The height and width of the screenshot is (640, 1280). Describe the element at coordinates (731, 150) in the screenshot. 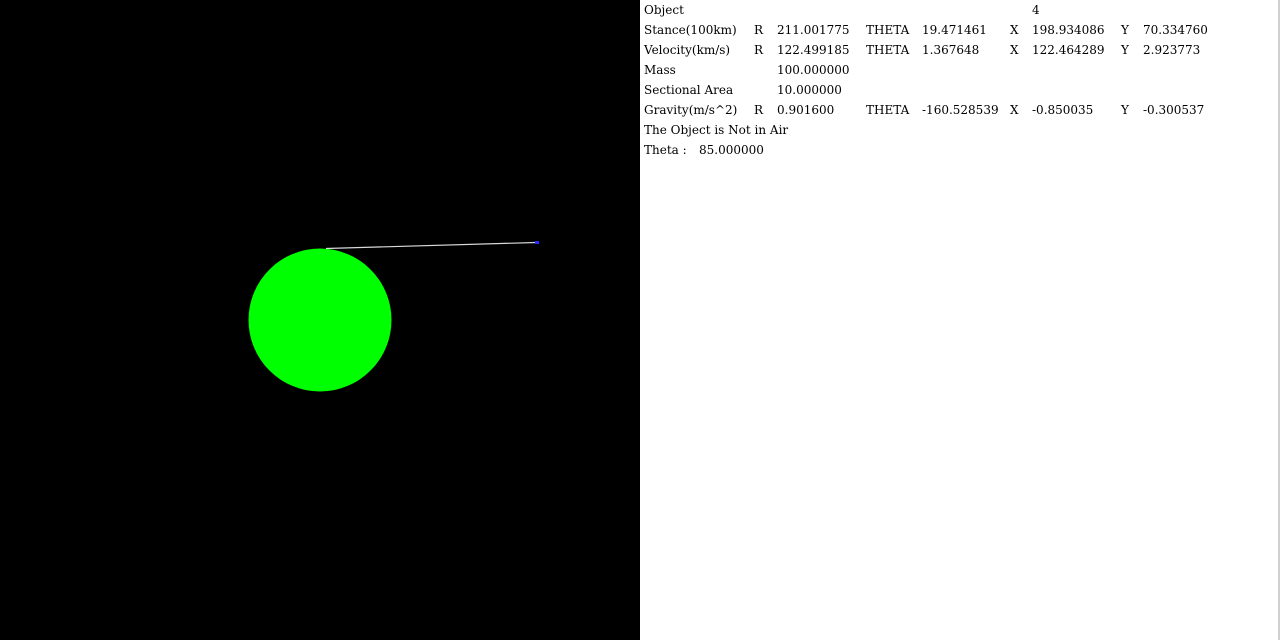

I see `theta-input-value: 85.000000` at that location.